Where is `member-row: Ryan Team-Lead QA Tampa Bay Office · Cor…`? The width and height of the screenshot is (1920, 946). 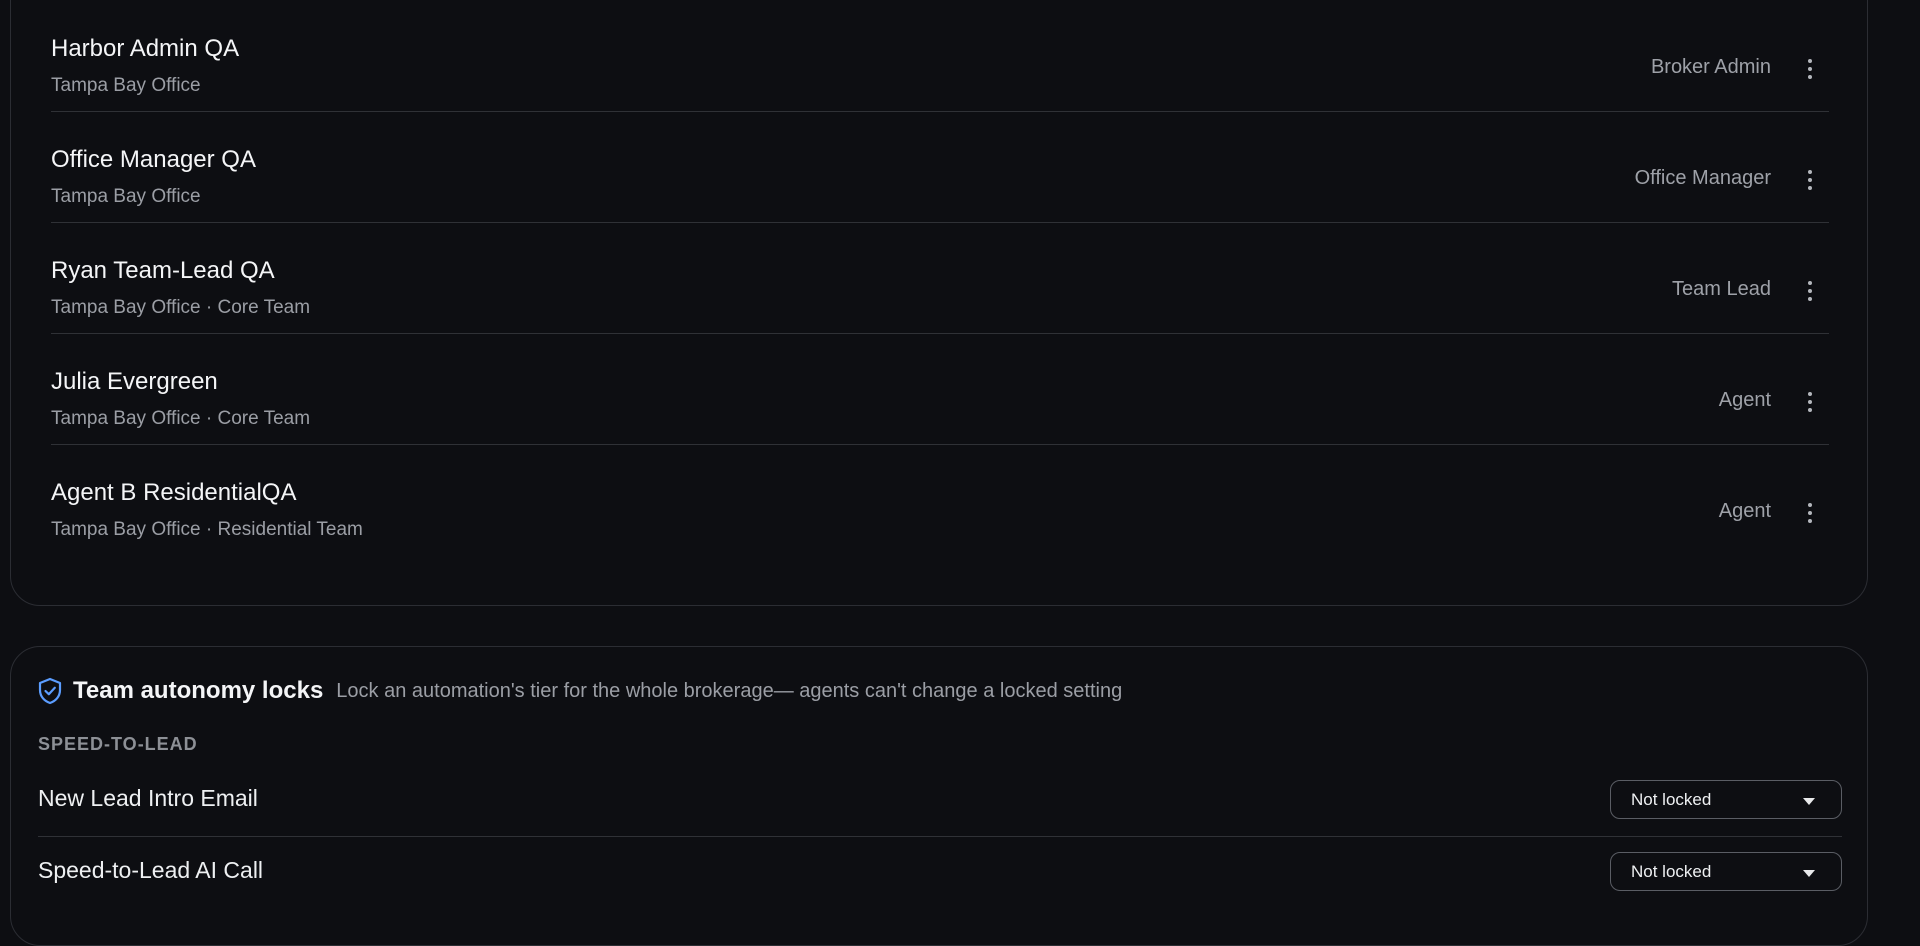
member-row: Ryan Team-Lead QA Tampa Bay Office · Cor… is located at coordinates (940, 278).